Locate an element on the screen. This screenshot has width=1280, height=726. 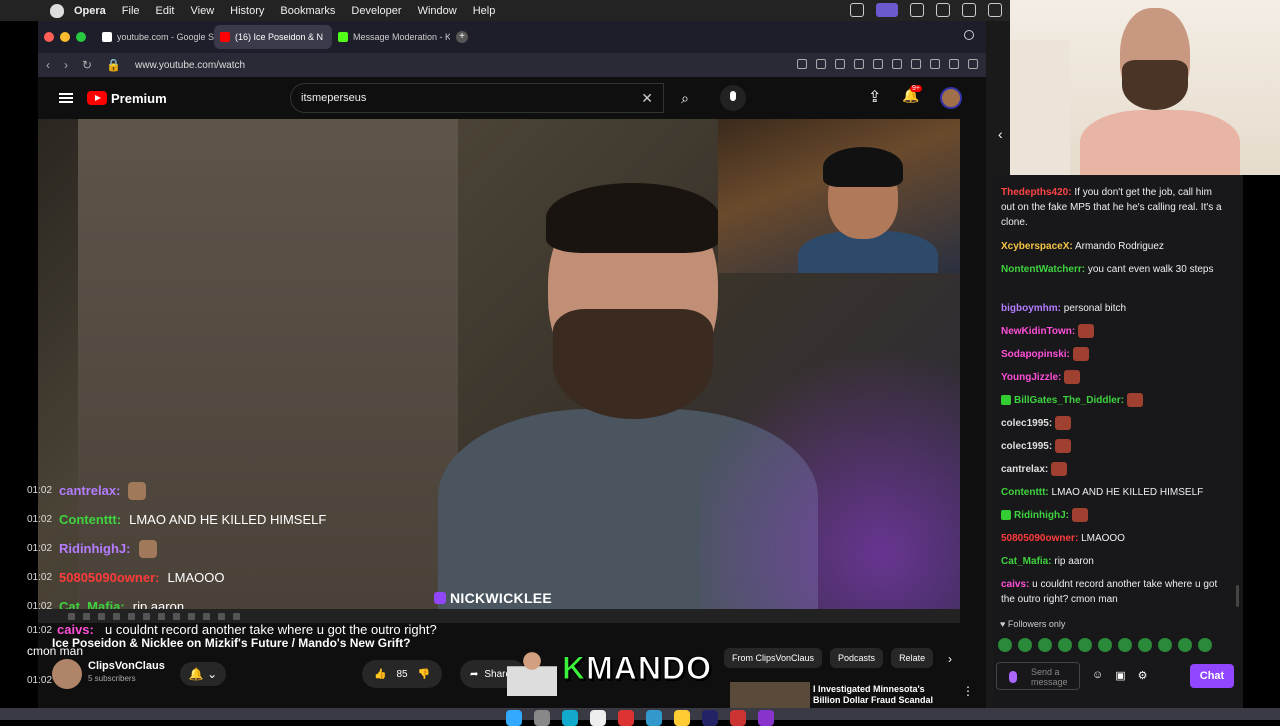
opera-icon is located at coordinates (738, 718).